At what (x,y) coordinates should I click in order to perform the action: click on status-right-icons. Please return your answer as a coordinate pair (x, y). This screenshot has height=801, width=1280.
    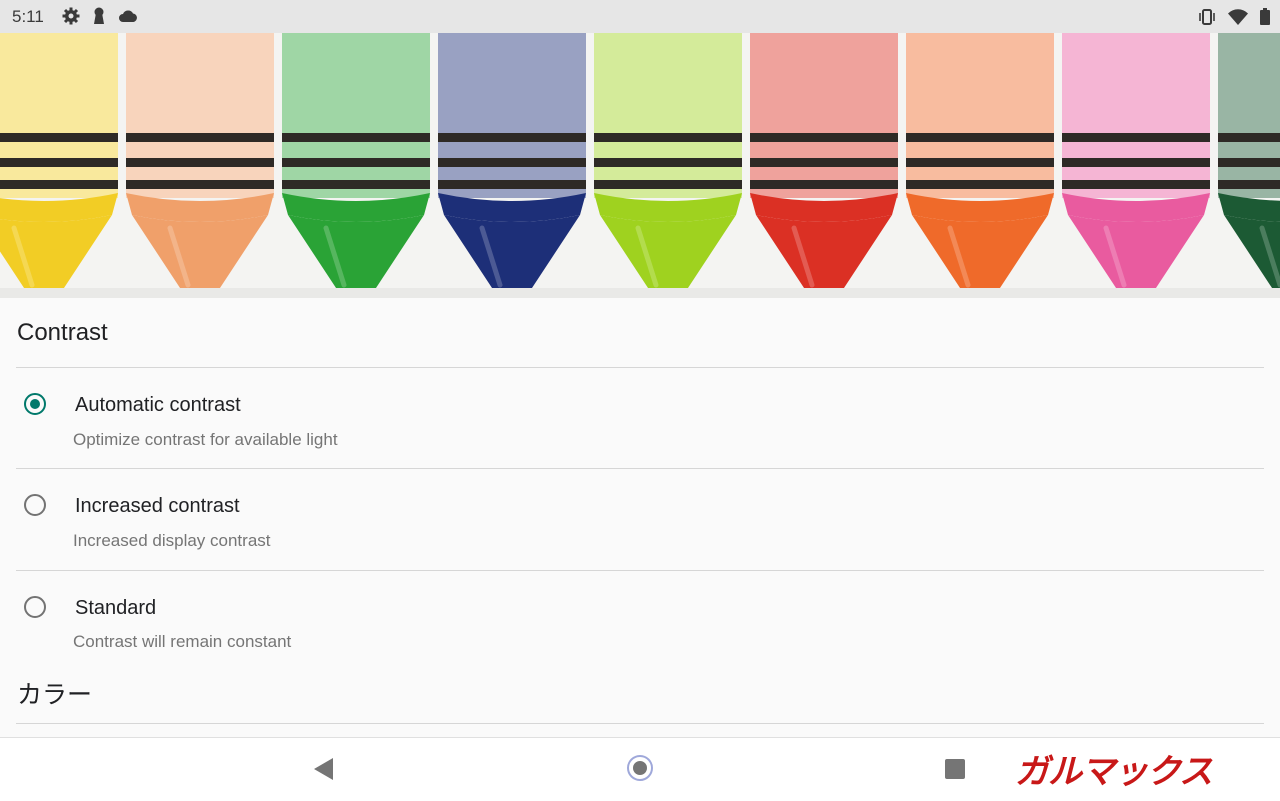
    Looking at the image, I should click on (1234, 16).